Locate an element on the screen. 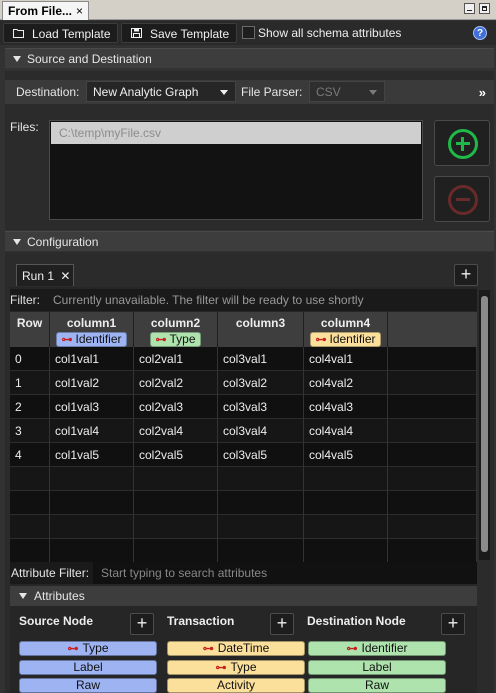 Image resolution: width=496 pixels, height=693 pixels. table-cell: col3val5 is located at coordinates (261, 455).